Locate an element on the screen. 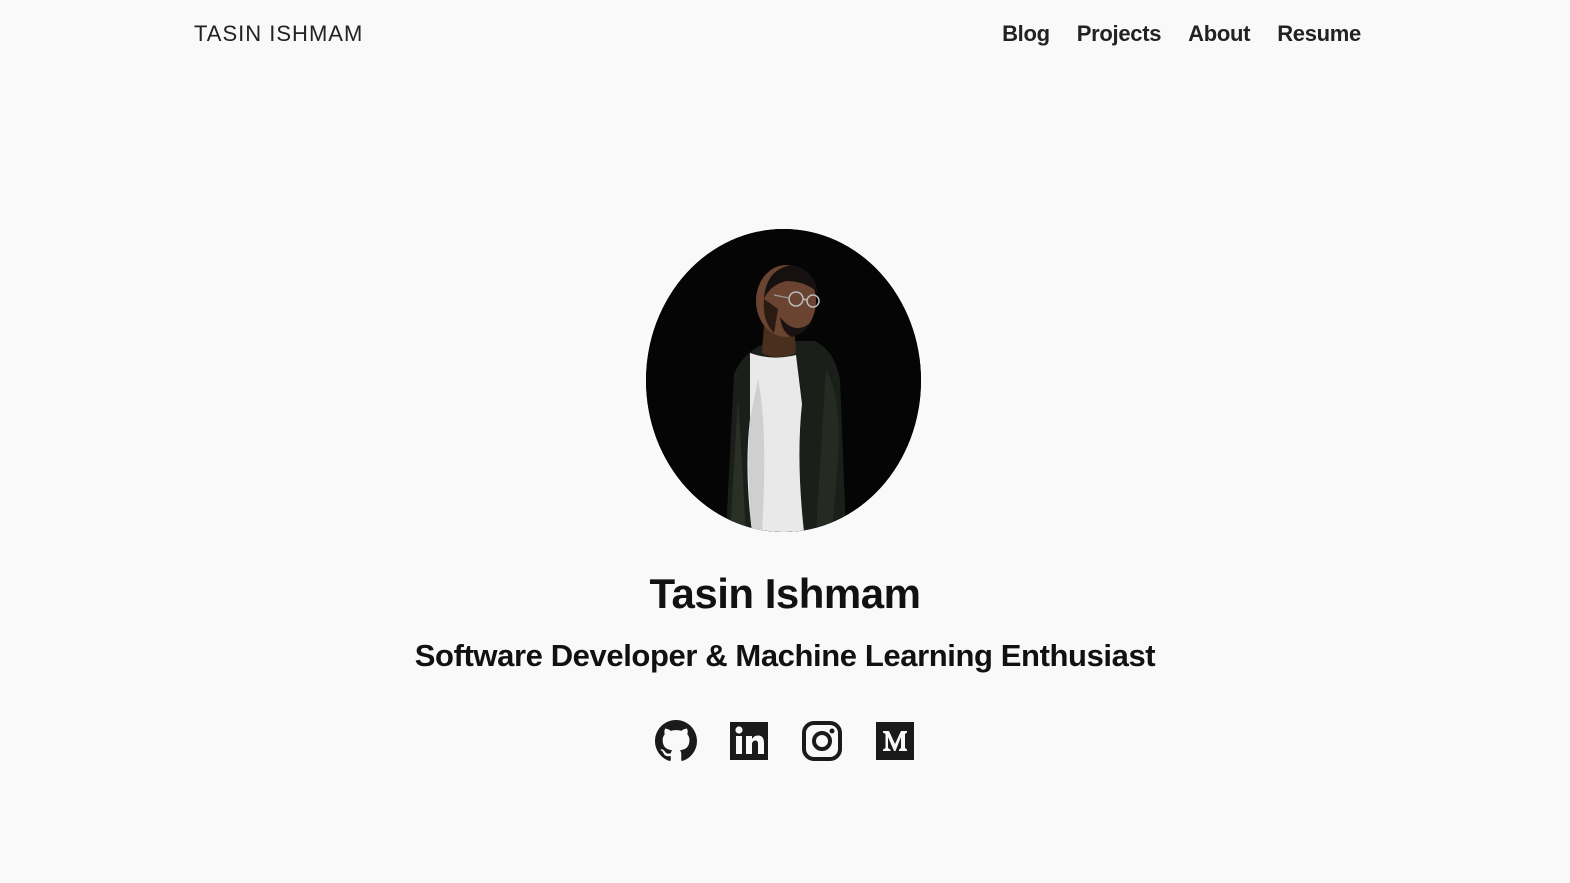  profile-photo-illustration is located at coordinates (783, 380).